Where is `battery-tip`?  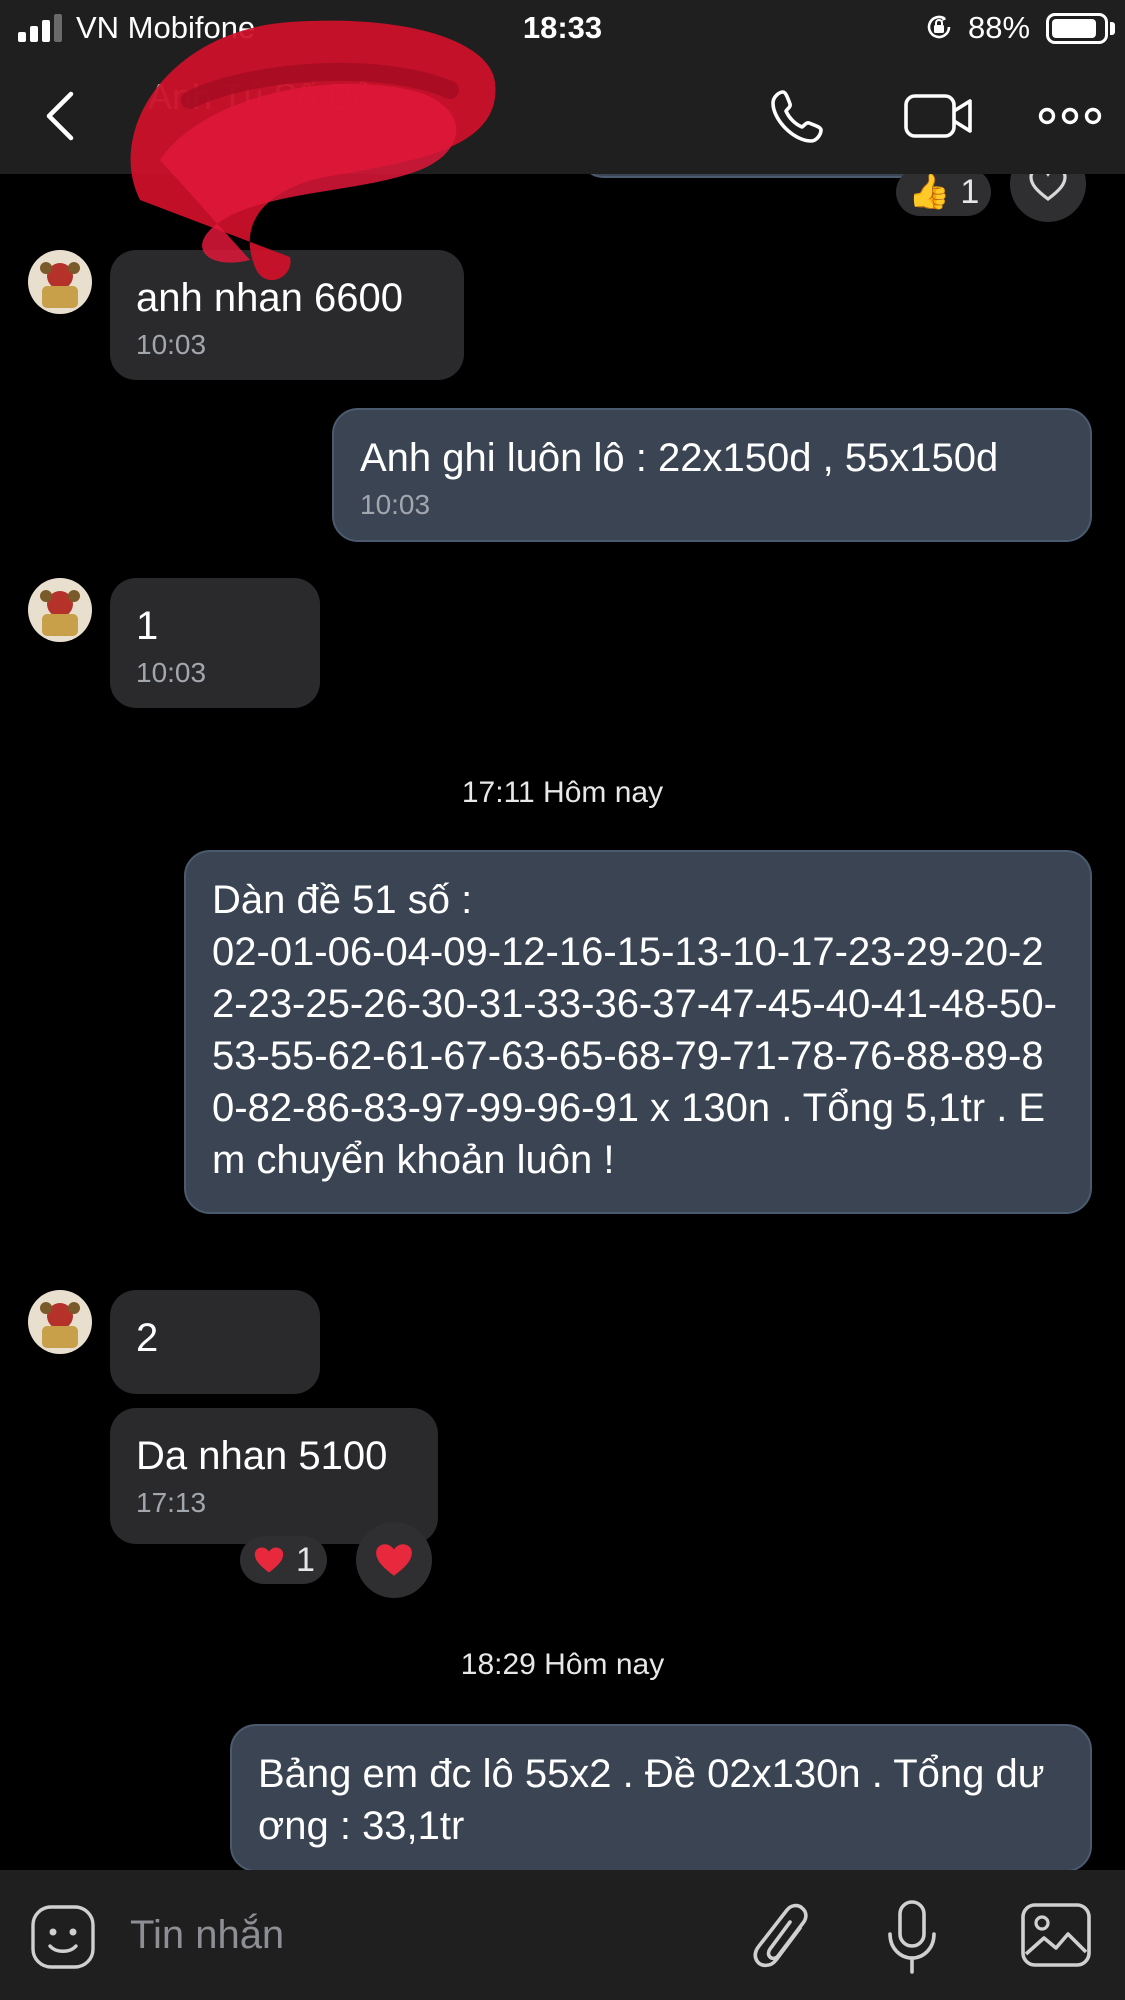
battery-tip is located at coordinates (1112, 28).